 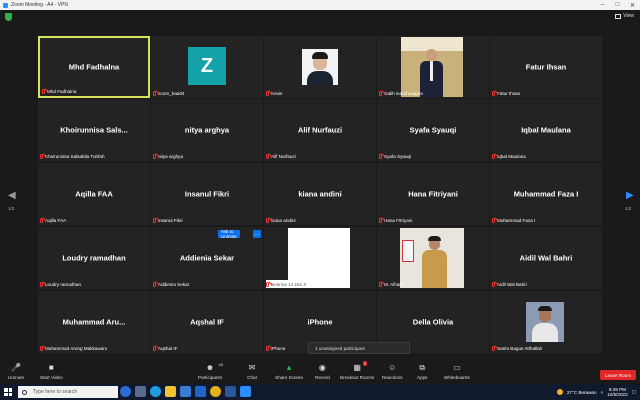 What do you see at coordinates (512, 284) in the screenshot?
I see `participant-tag: Aidil Wal Bahri` at bounding box center [512, 284].